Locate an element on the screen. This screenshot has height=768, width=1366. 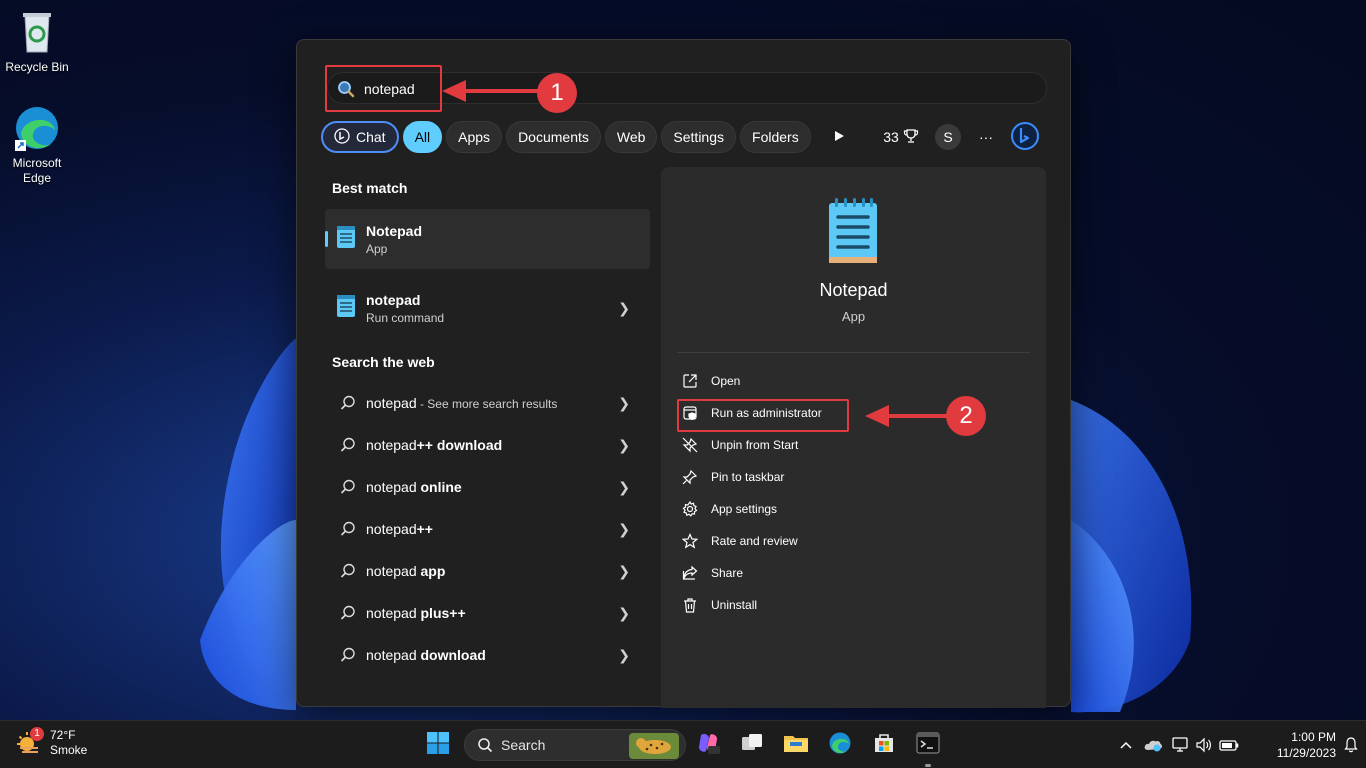
onedrive-icon is located at coordinates (1153, 745).